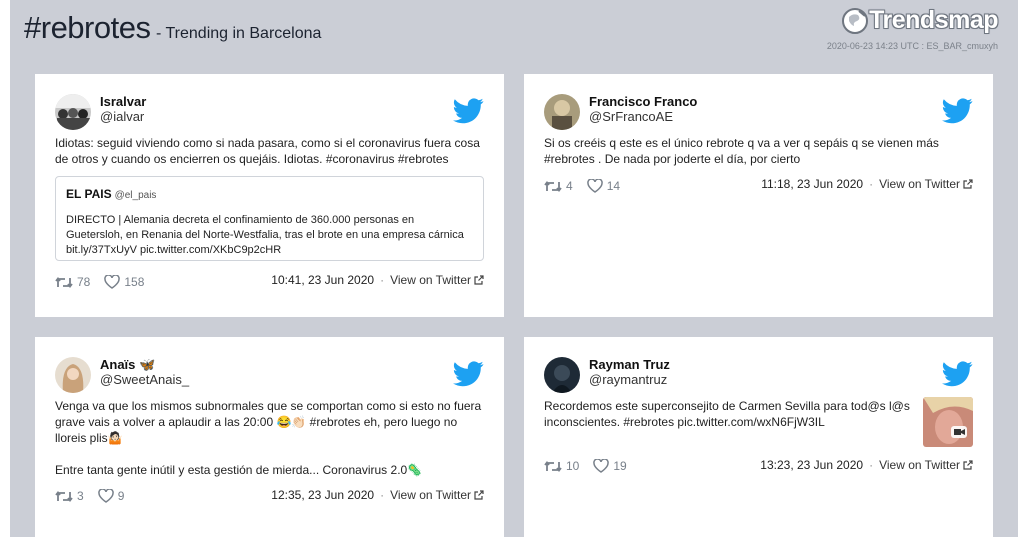 The height and width of the screenshot is (537, 1028). Describe the element at coordinates (322, 280) in the screenshot. I see `tweet-time: 10:41, 23 Jun 2020` at that location.